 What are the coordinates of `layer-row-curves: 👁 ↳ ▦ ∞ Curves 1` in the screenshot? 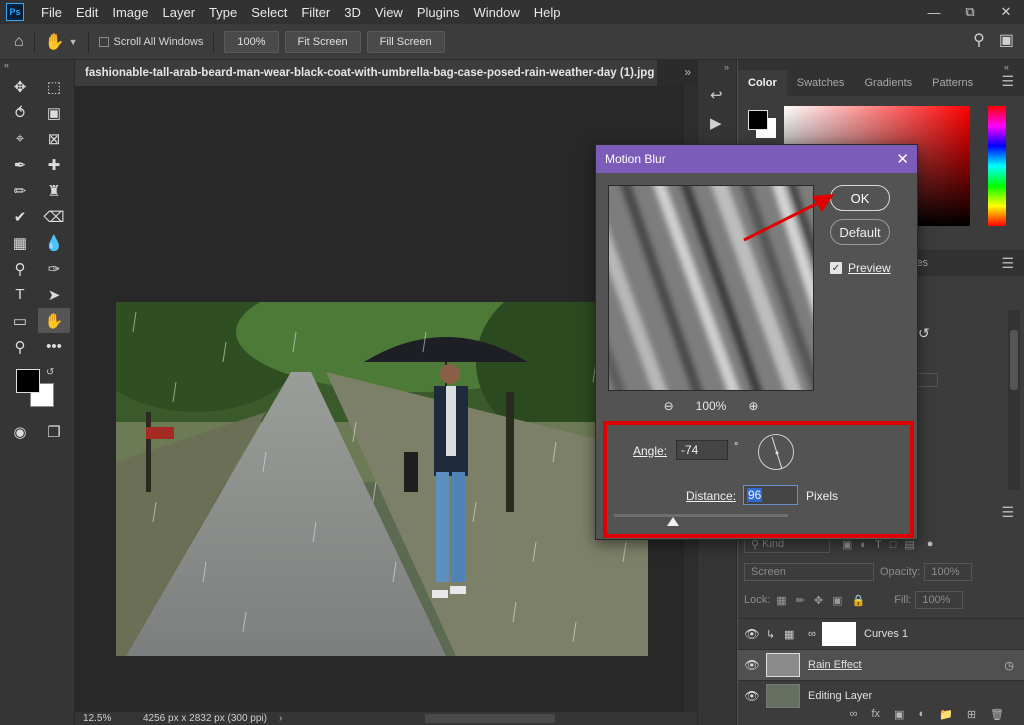 It's located at (881, 633).